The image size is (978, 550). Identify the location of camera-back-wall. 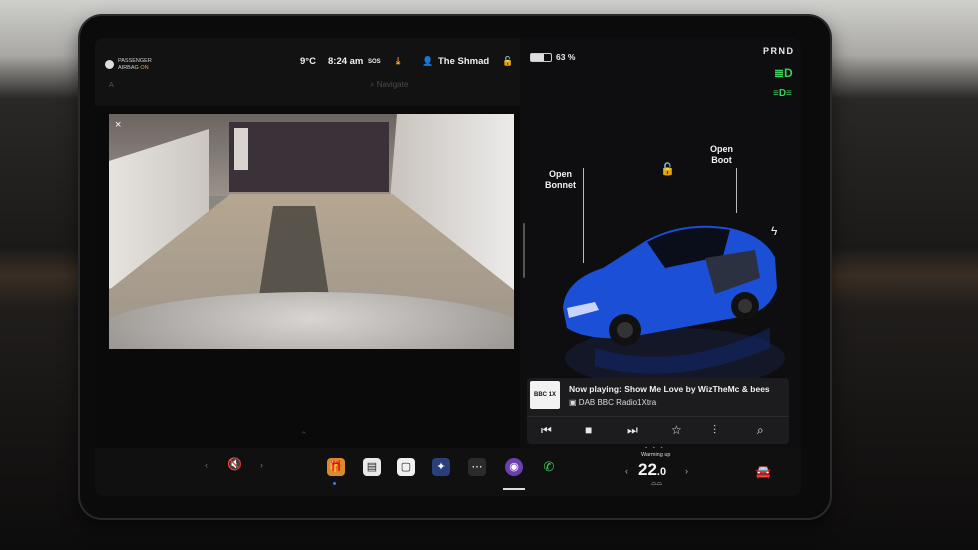
(309, 157).